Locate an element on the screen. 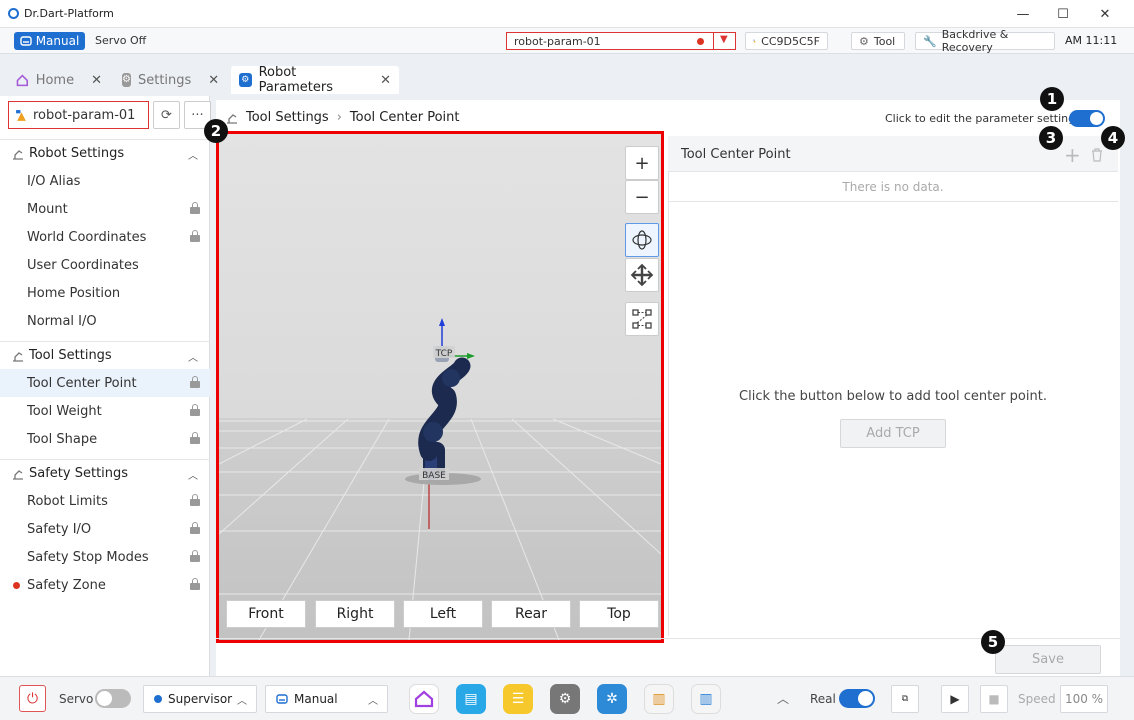  sidebar-item-safety-i-o: Safety I/O is located at coordinates (105, 529).